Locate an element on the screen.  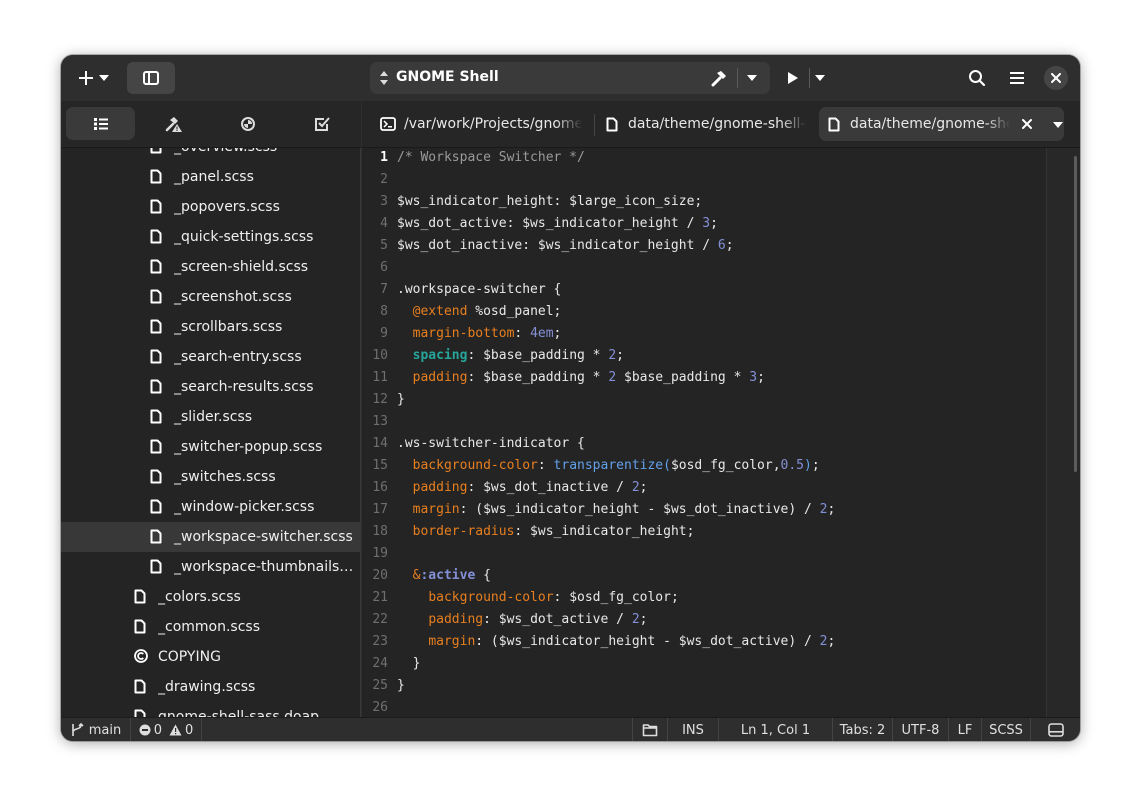
tree-item: _quick-settings.scss is located at coordinates (211, 237).